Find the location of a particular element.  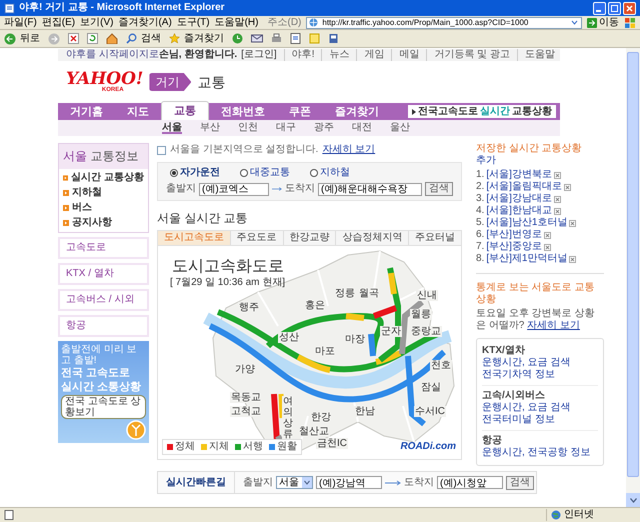

city-tab: 대전 is located at coordinates (362, 128).